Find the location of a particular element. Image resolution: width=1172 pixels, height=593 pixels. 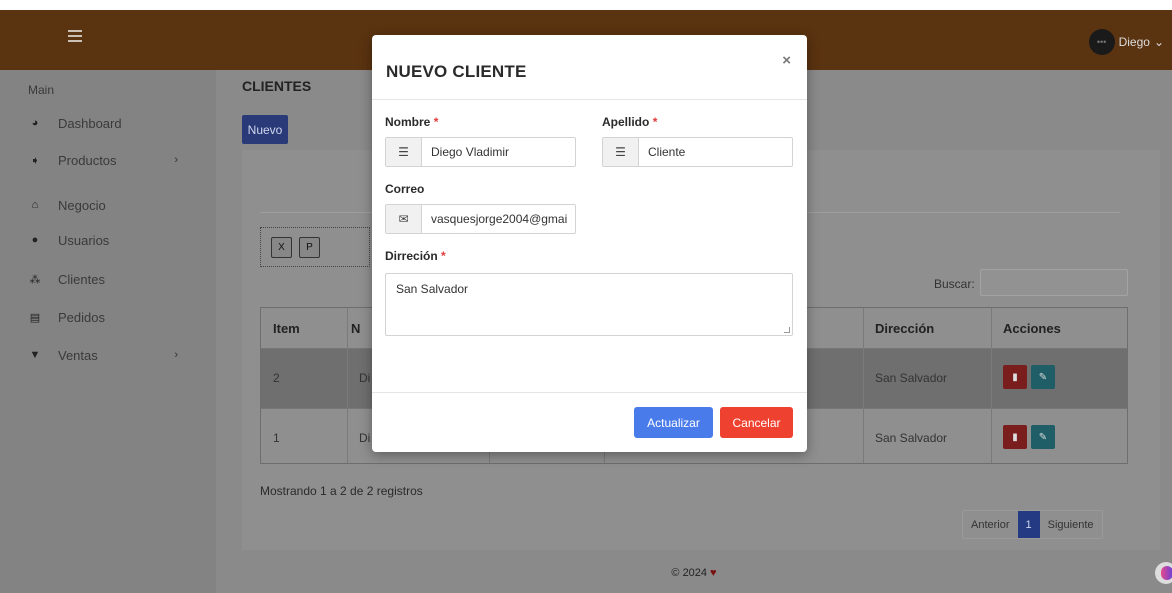

search-input is located at coordinates (1054, 282).